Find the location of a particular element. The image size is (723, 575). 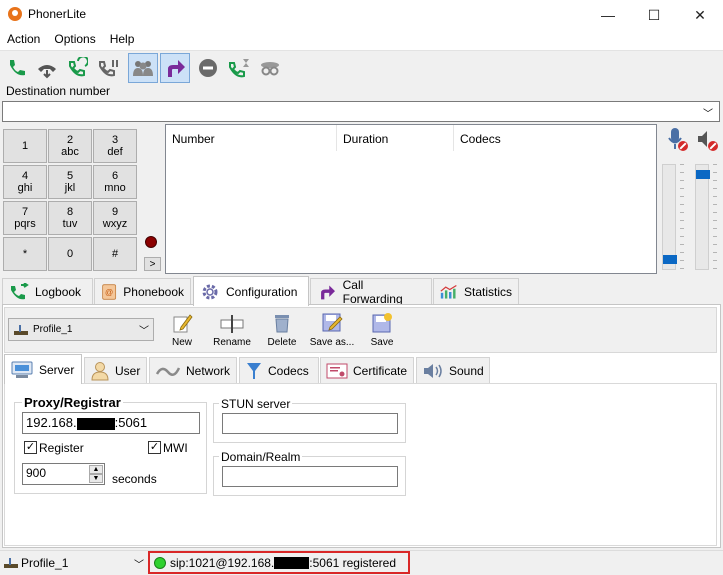

tab-call-forwarding: Call Forwarding is located at coordinates (371, 292).